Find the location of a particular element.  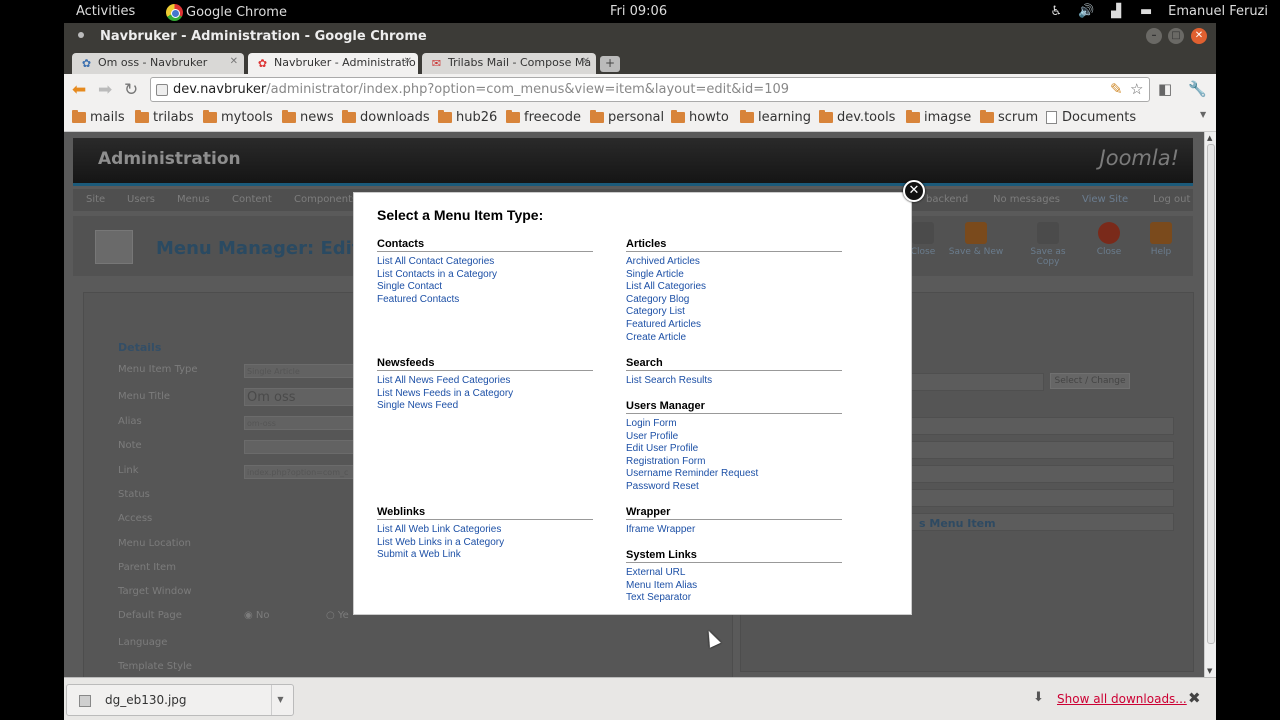

link-user-profile: User Profile is located at coordinates (734, 437).